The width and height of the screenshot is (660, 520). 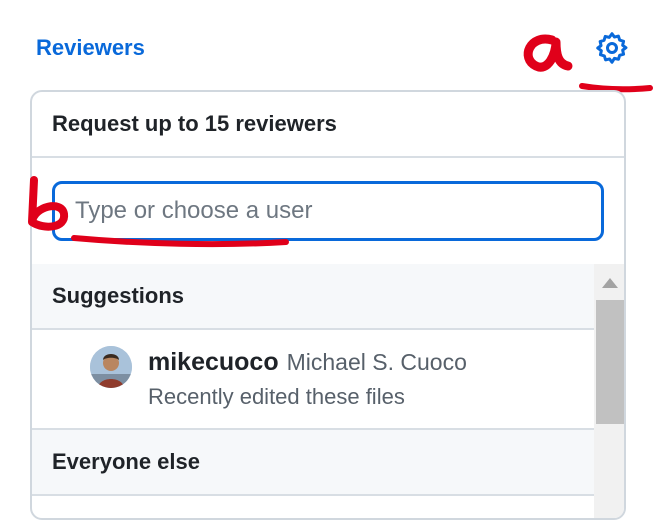 What do you see at coordinates (610, 362) in the screenshot?
I see `scrollbar-thumb` at bounding box center [610, 362].